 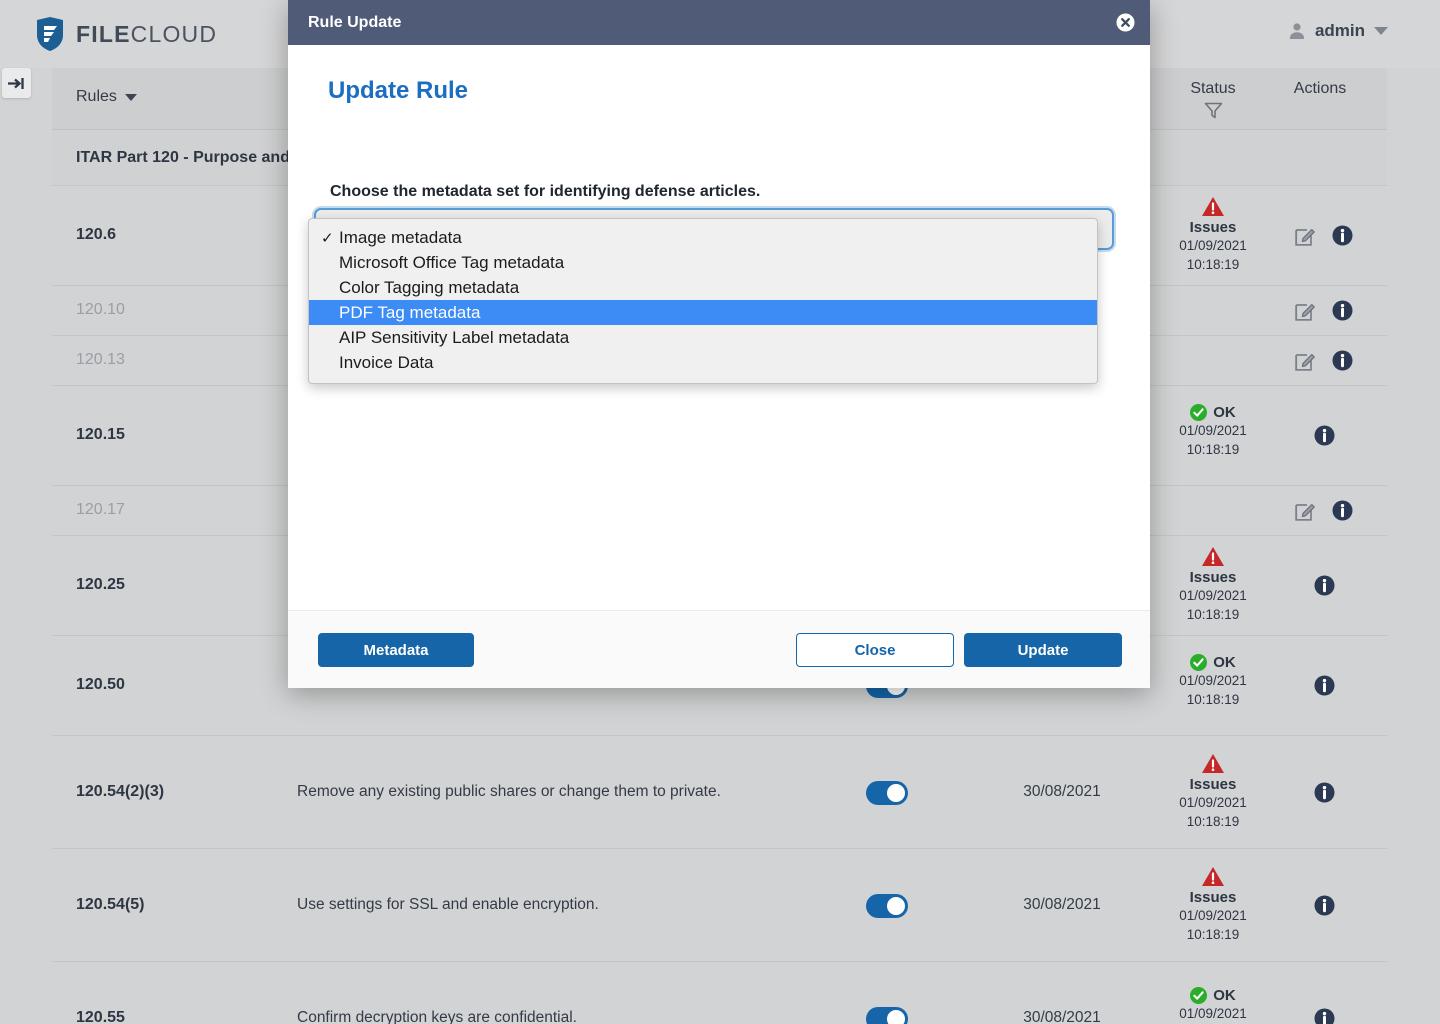 What do you see at coordinates (1043, 650) in the screenshot?
I see `update-button: Update` at bounding box center [1043, 650].